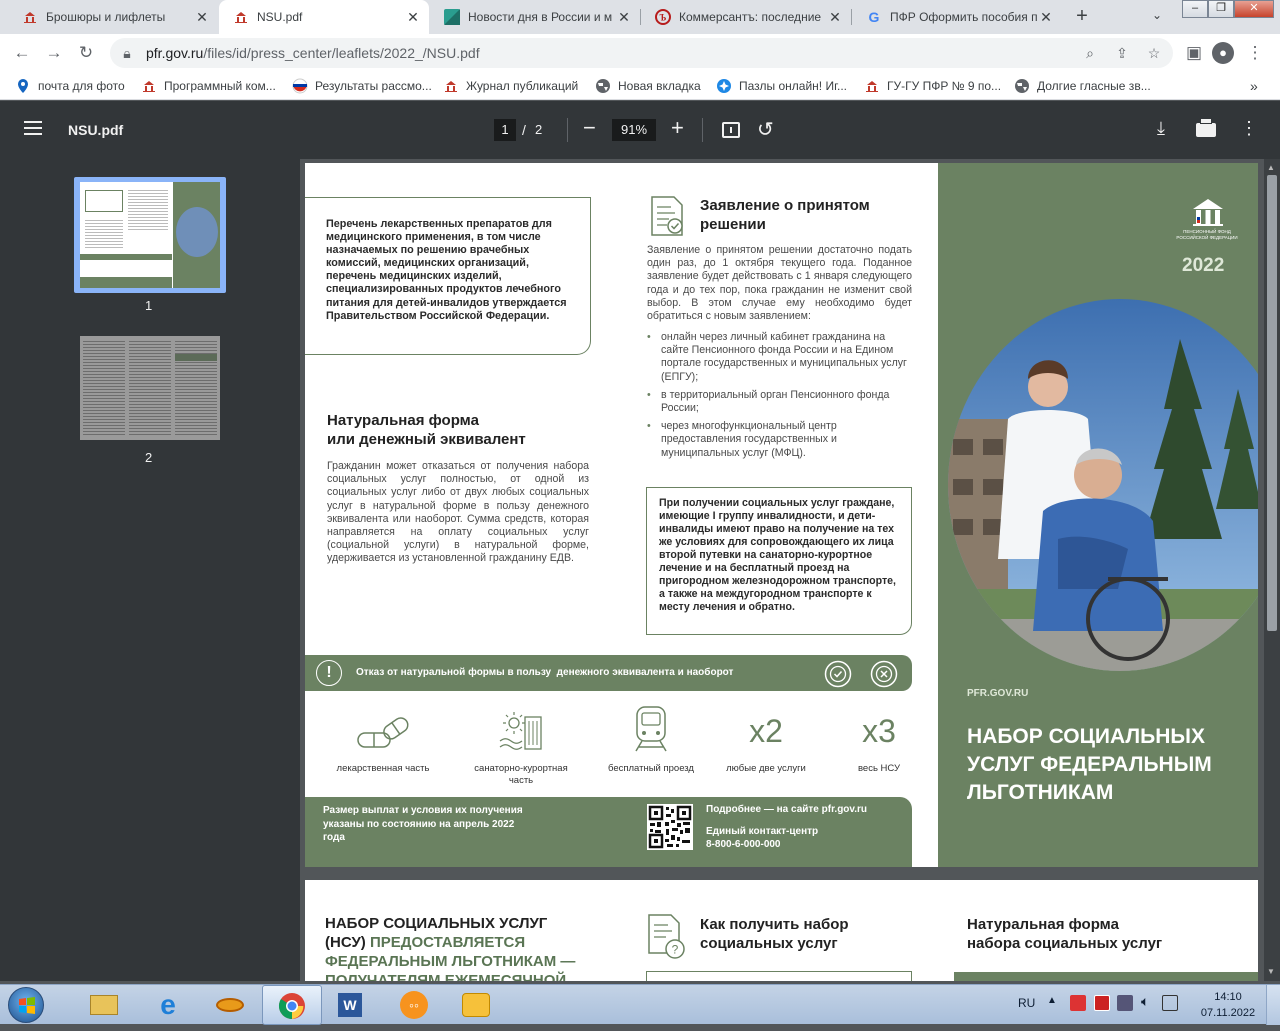 This screenshot has width=1280, height=1031. I want to click on zoom-search-icon: ⌕, so click(1090, 53).